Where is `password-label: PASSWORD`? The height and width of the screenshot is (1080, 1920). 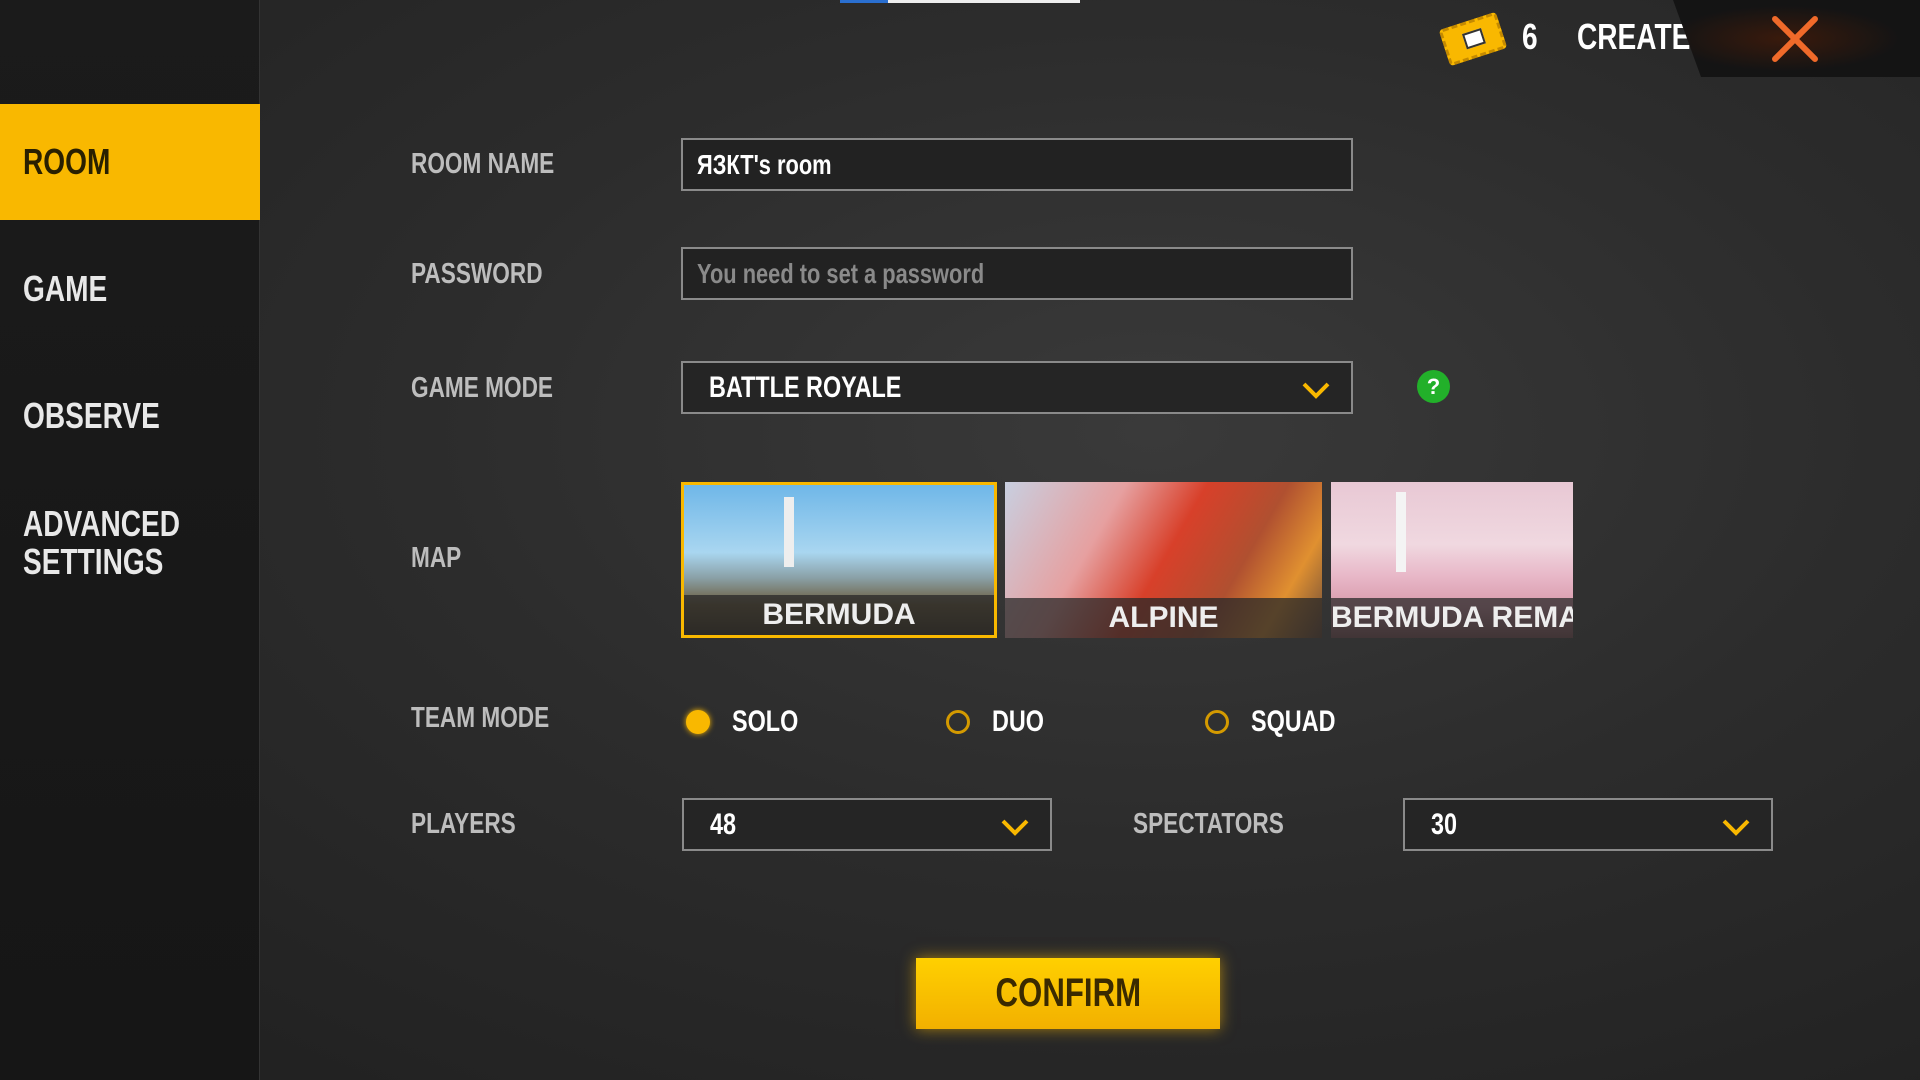 password-label: PASSWORD is located at coordinates (477, 274).